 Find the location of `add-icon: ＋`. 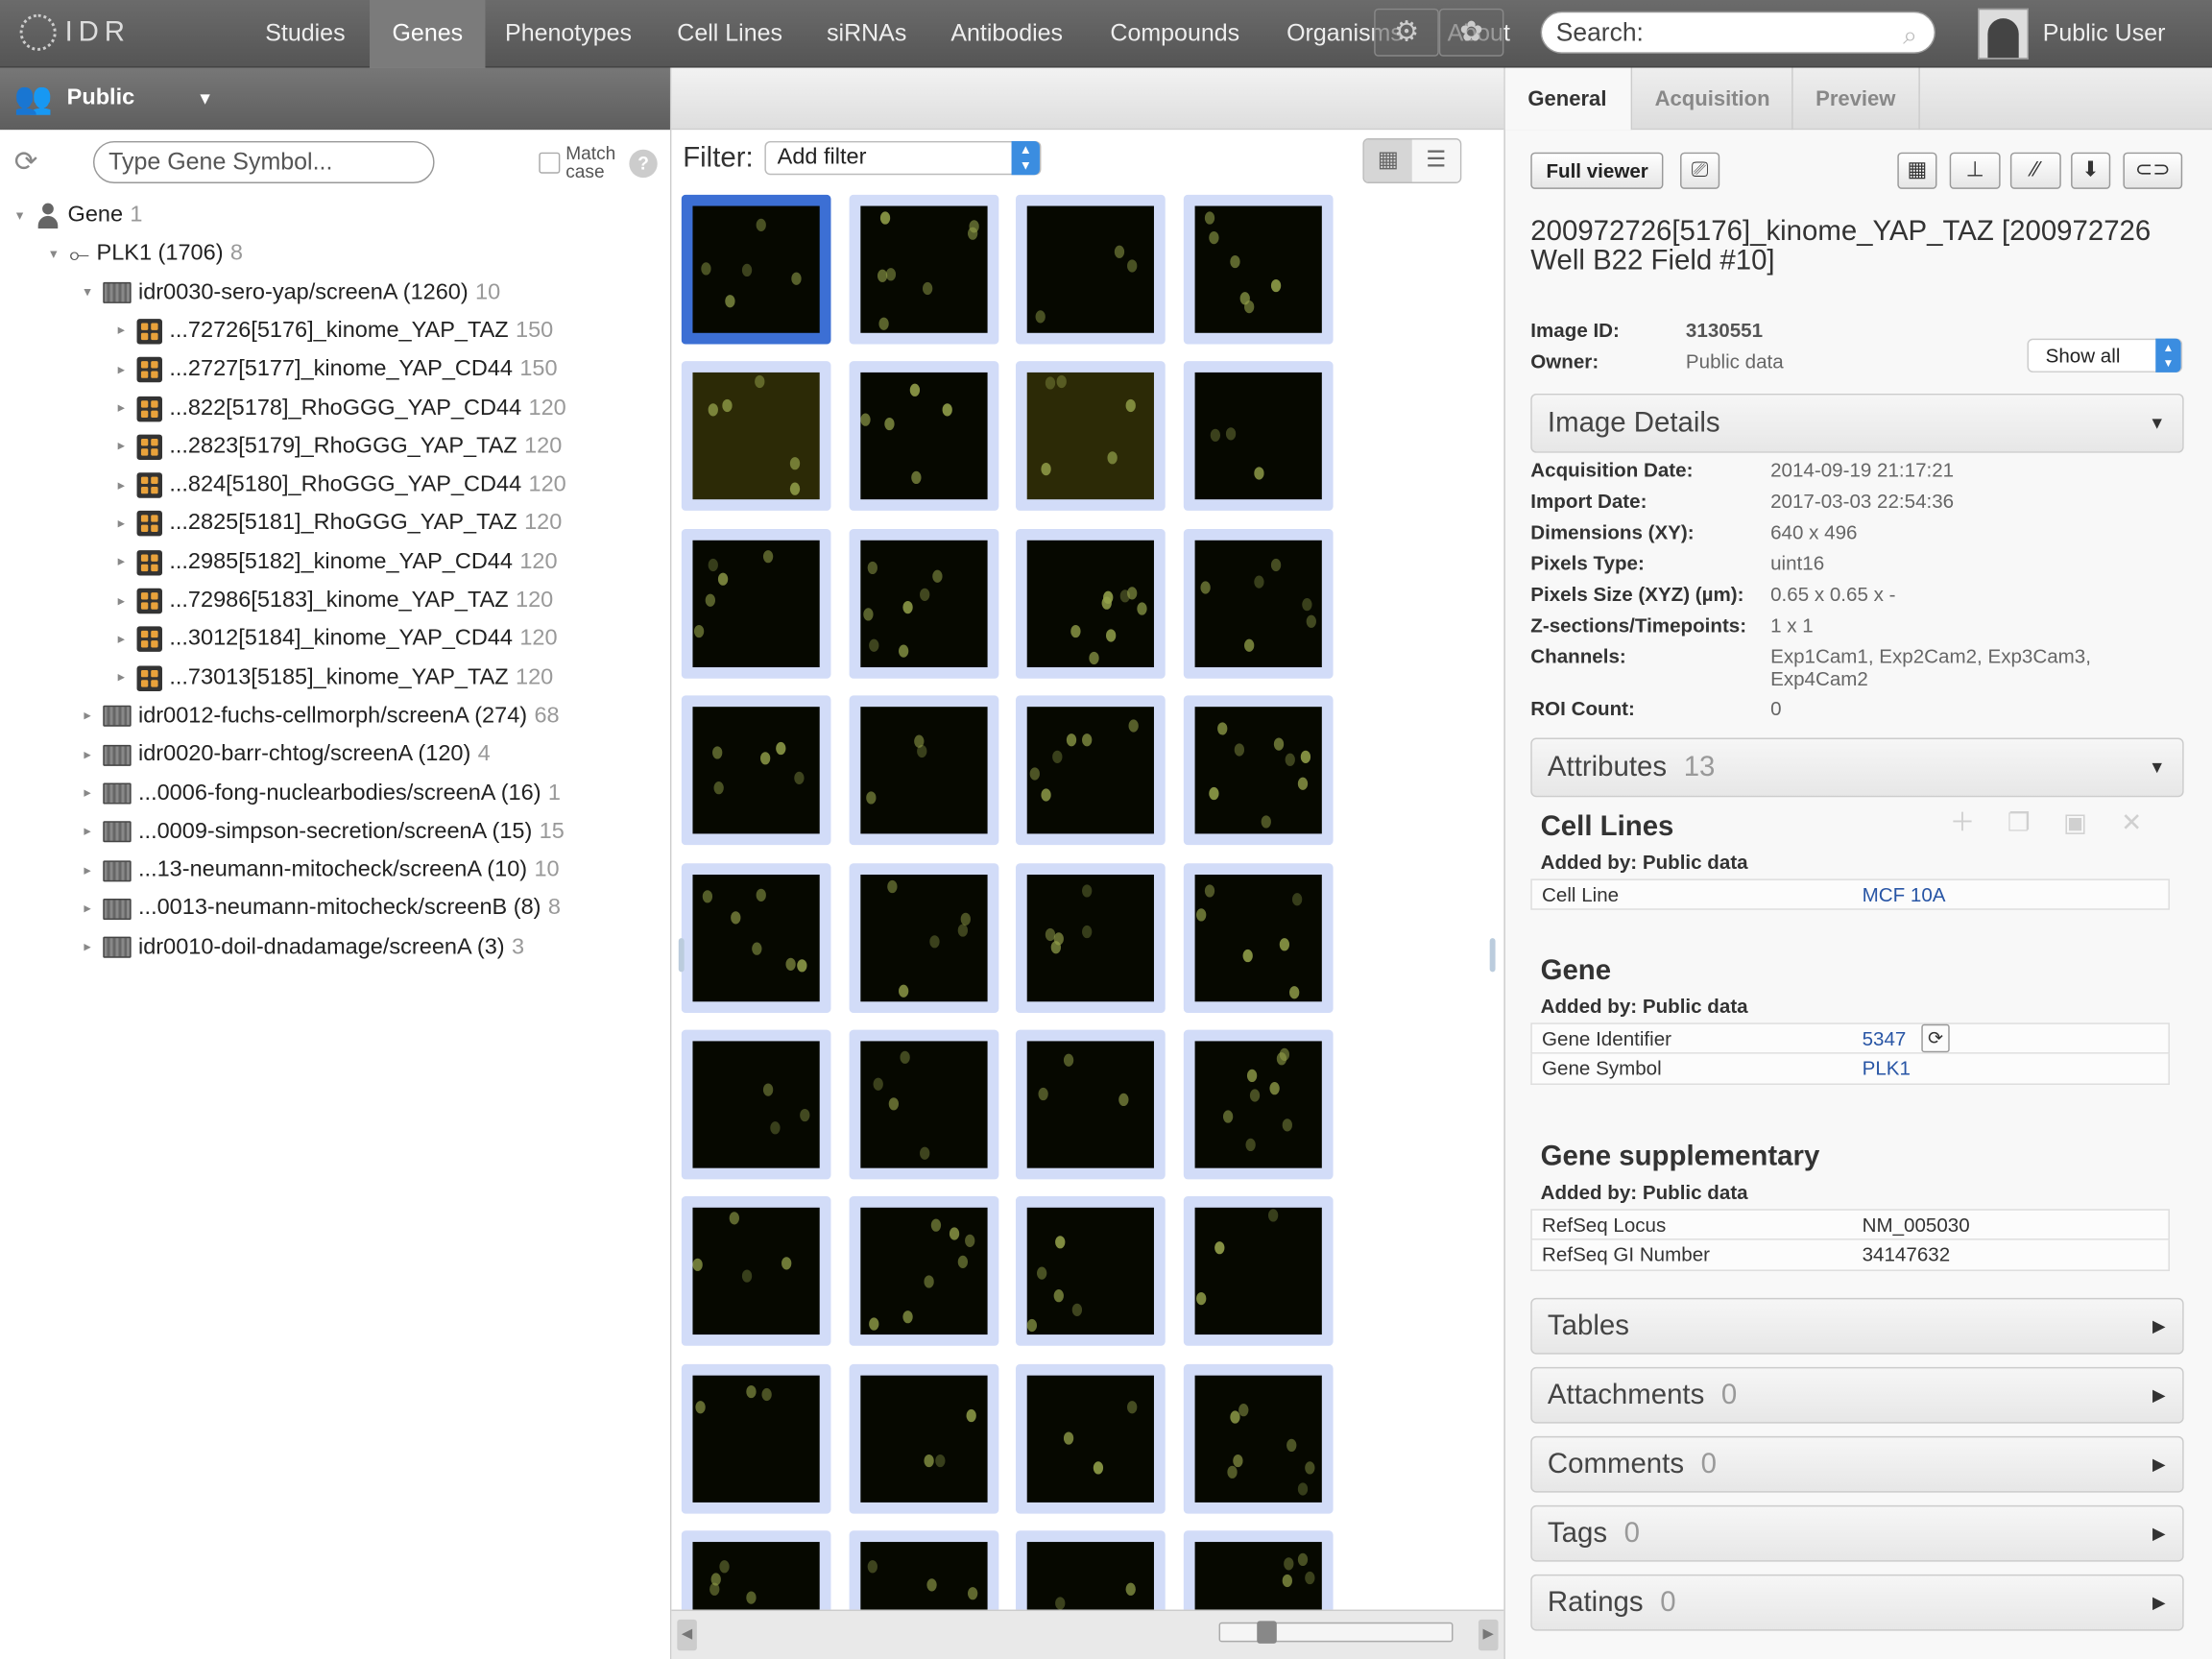

add-icon: ＋ is located at coordinates (1962, 823).